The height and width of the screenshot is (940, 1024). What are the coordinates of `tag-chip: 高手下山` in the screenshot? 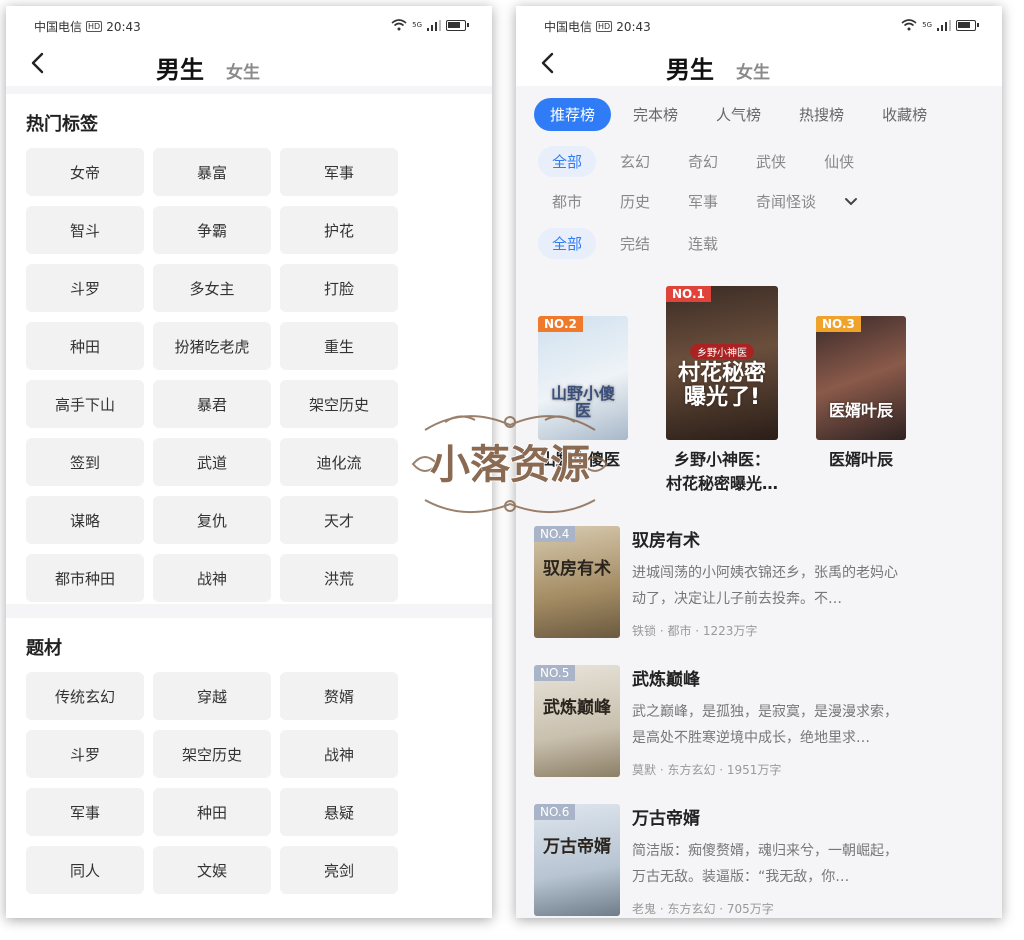 It's located at (85, 404).